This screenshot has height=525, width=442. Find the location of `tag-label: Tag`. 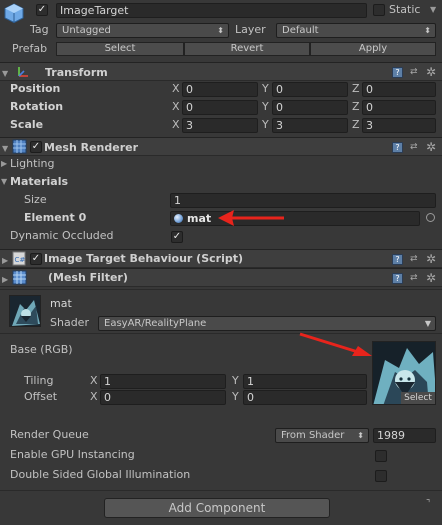

tag-label: Tag is located at coordinates (39, 29).